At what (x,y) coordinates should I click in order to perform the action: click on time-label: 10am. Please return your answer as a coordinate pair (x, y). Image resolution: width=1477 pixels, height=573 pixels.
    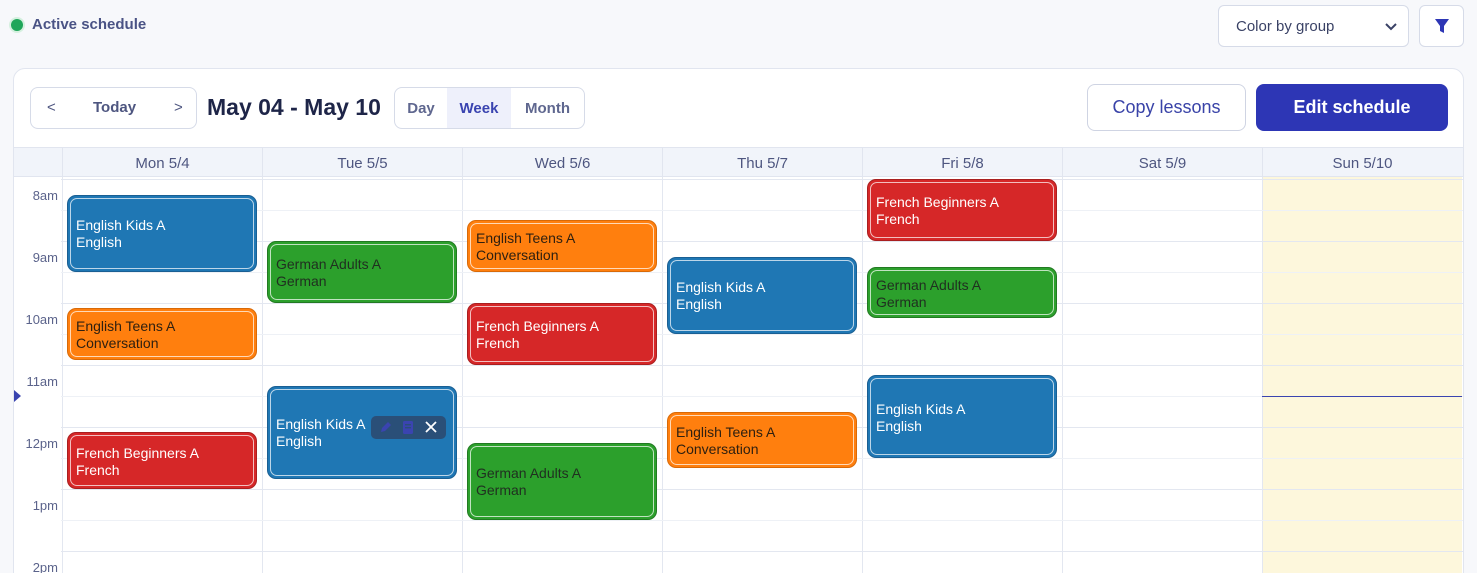
    Looking at the image, I should click on (41, 319).